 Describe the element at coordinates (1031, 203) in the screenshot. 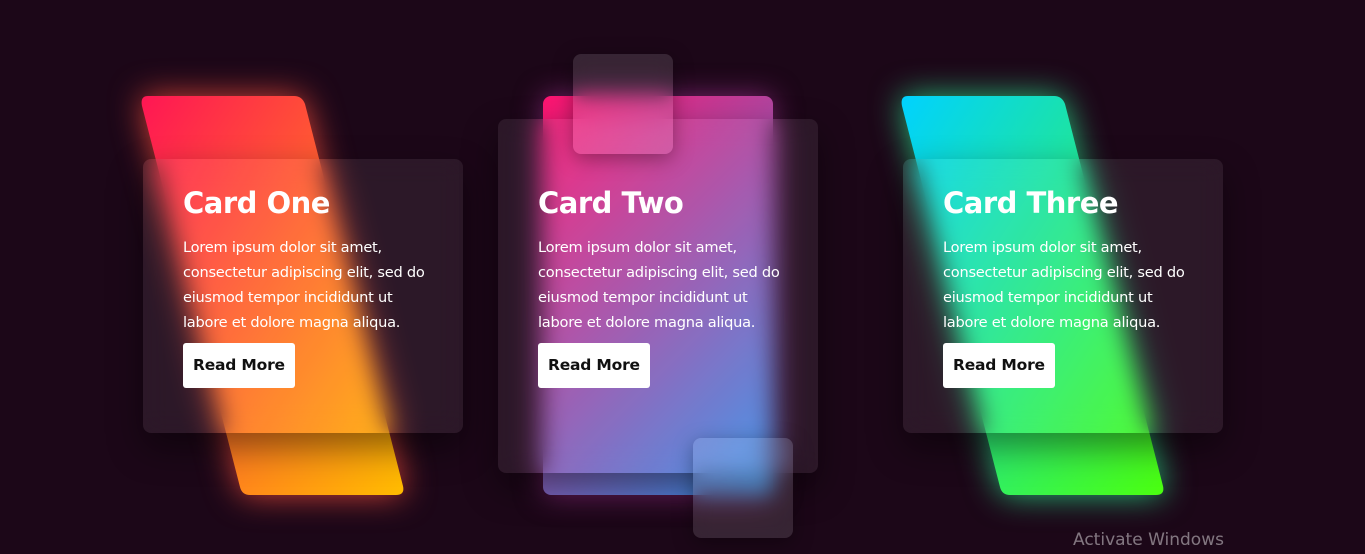

I see `card-three-title: Card Three` at that location.